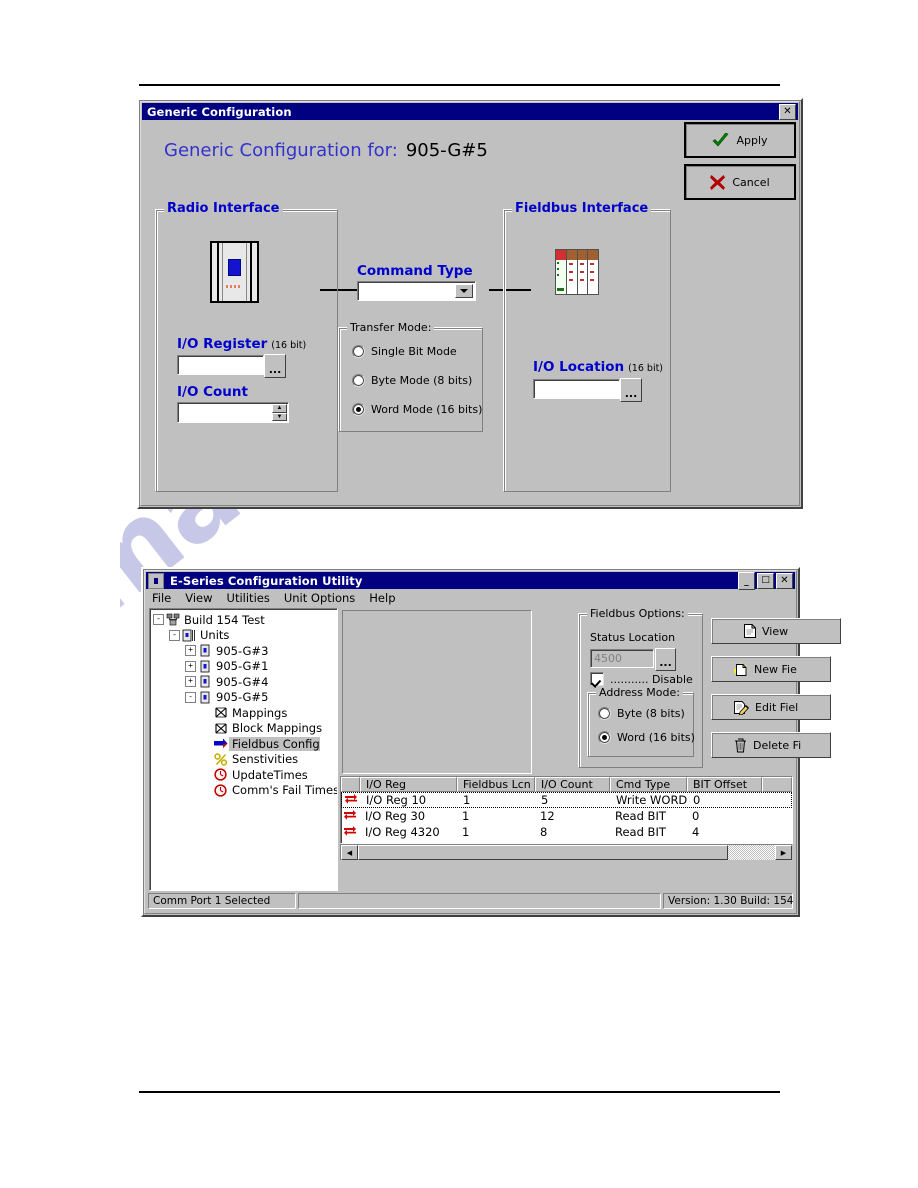 The width and height of the screenshot is (918, 1188). What do you see at coordinates (408, 784) in the screenshot?
I see `table-header-io-reg: I/O Reg` at bounding box center [408, 784].